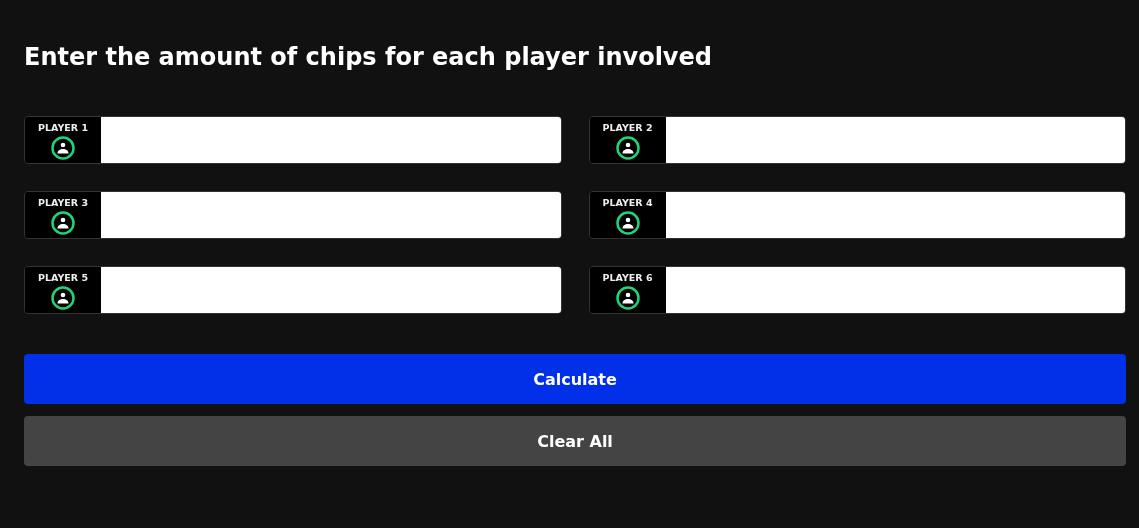 This screenshot has height=528, width=1139. I want to click on calculate-button: Calculate, so click(575, 379).